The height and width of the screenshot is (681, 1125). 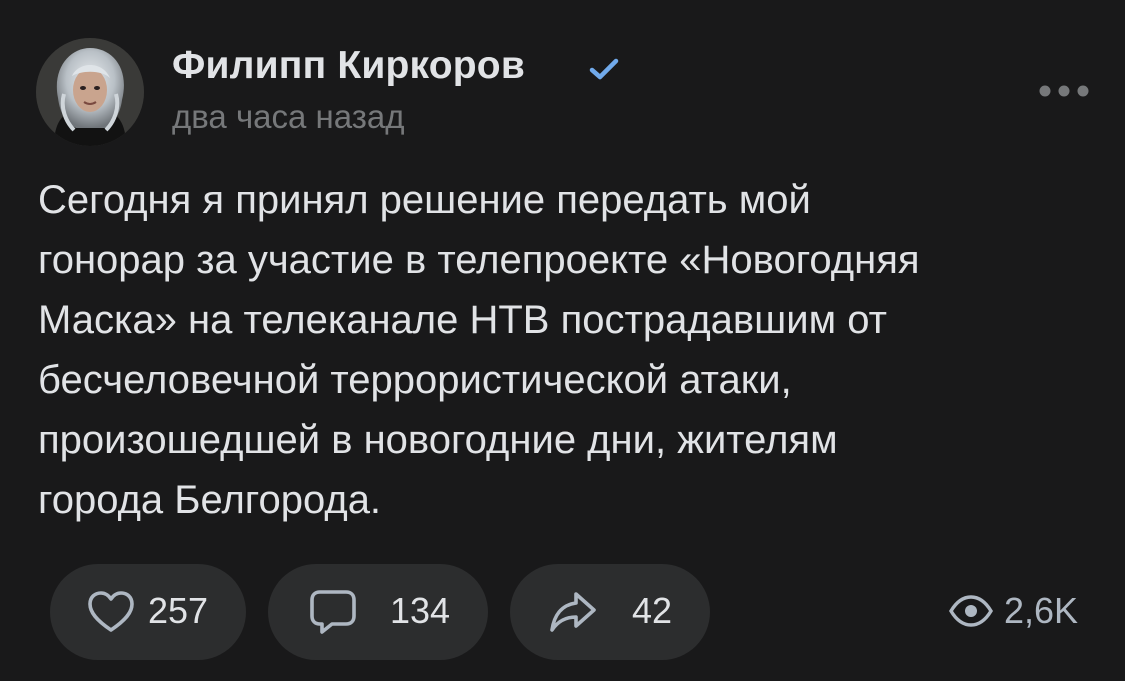 What do you see at coordinates (415, 380) in the screenshot?
I see `post-text-line: бесчеловечной террористической атаки,` at bounding box center [415, 380].